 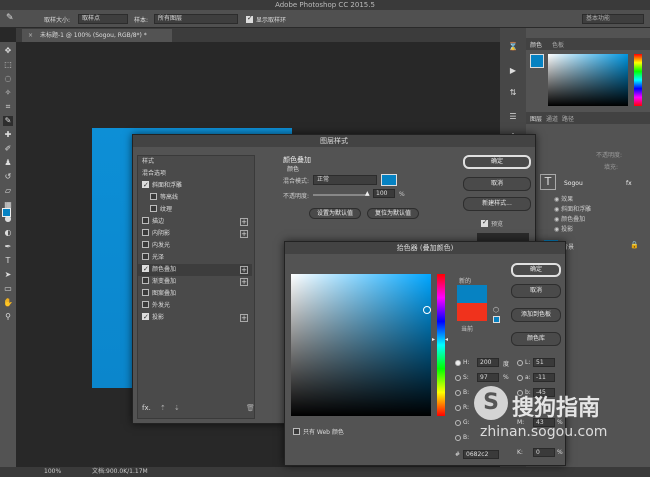 What do you see at coordinates (361, 345) in the screenshot?
I see `color-field` at bounding box center [361, 345].